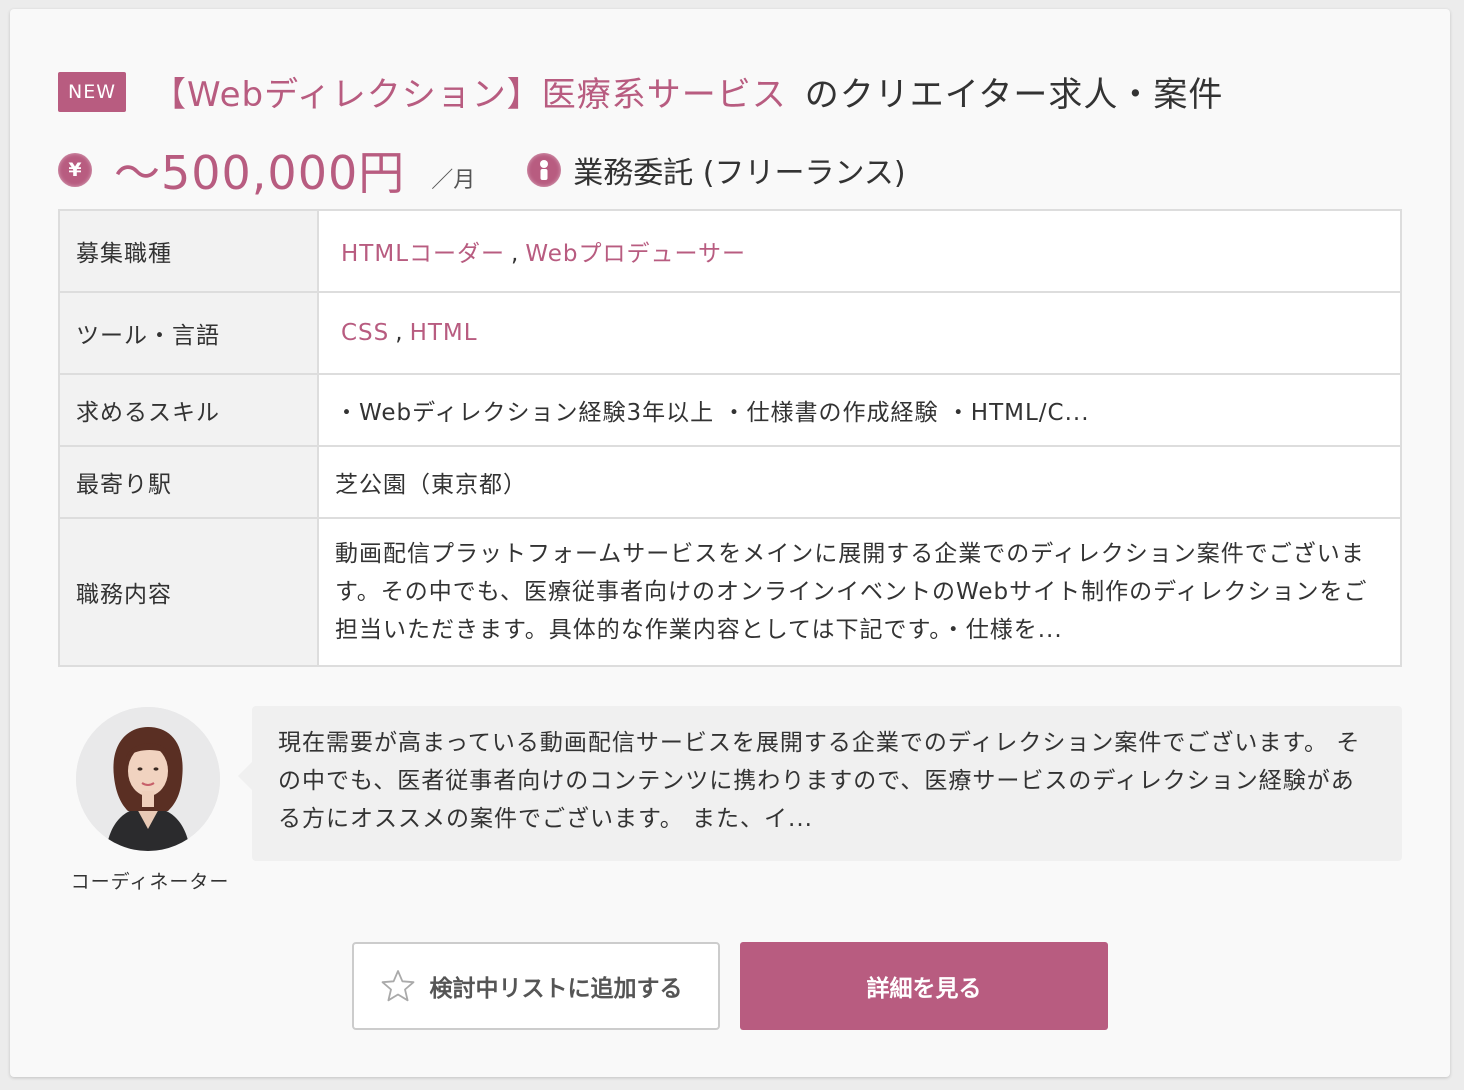 The width and height of the screenshot is (1464, 1090). I want to click on view-details-label: 詳細を見る, so click(924, 989).